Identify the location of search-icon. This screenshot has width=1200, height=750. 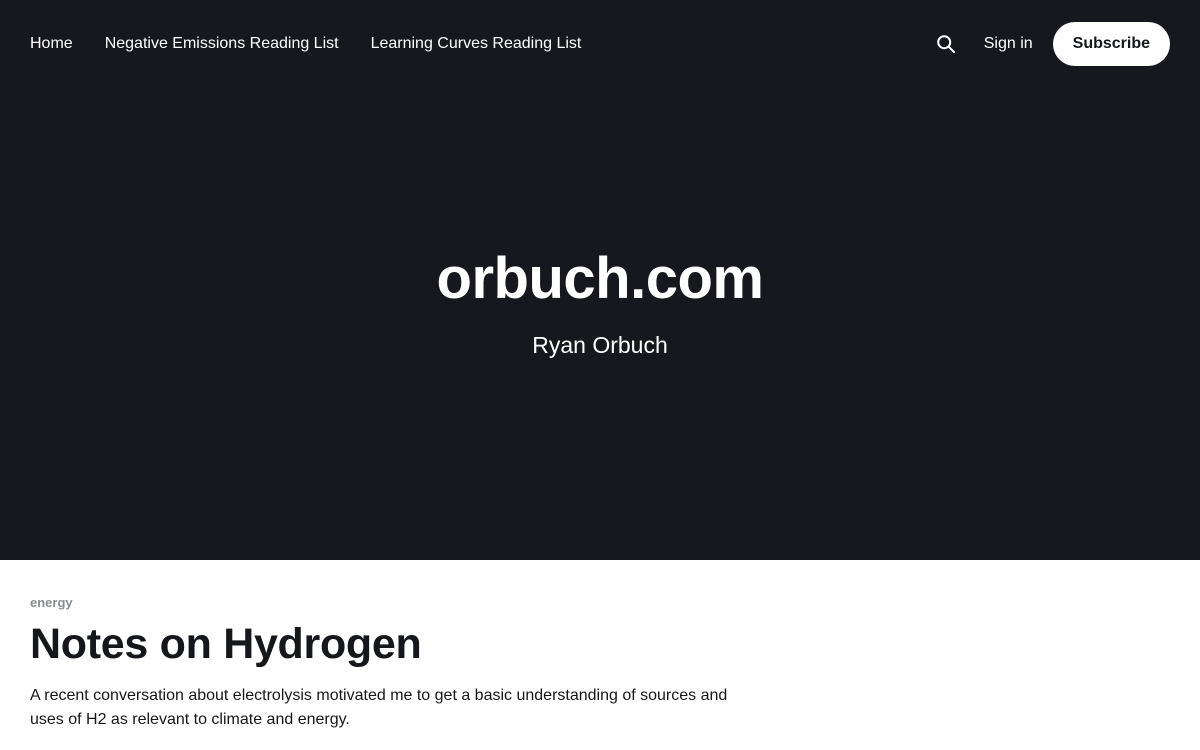
(945, 44).